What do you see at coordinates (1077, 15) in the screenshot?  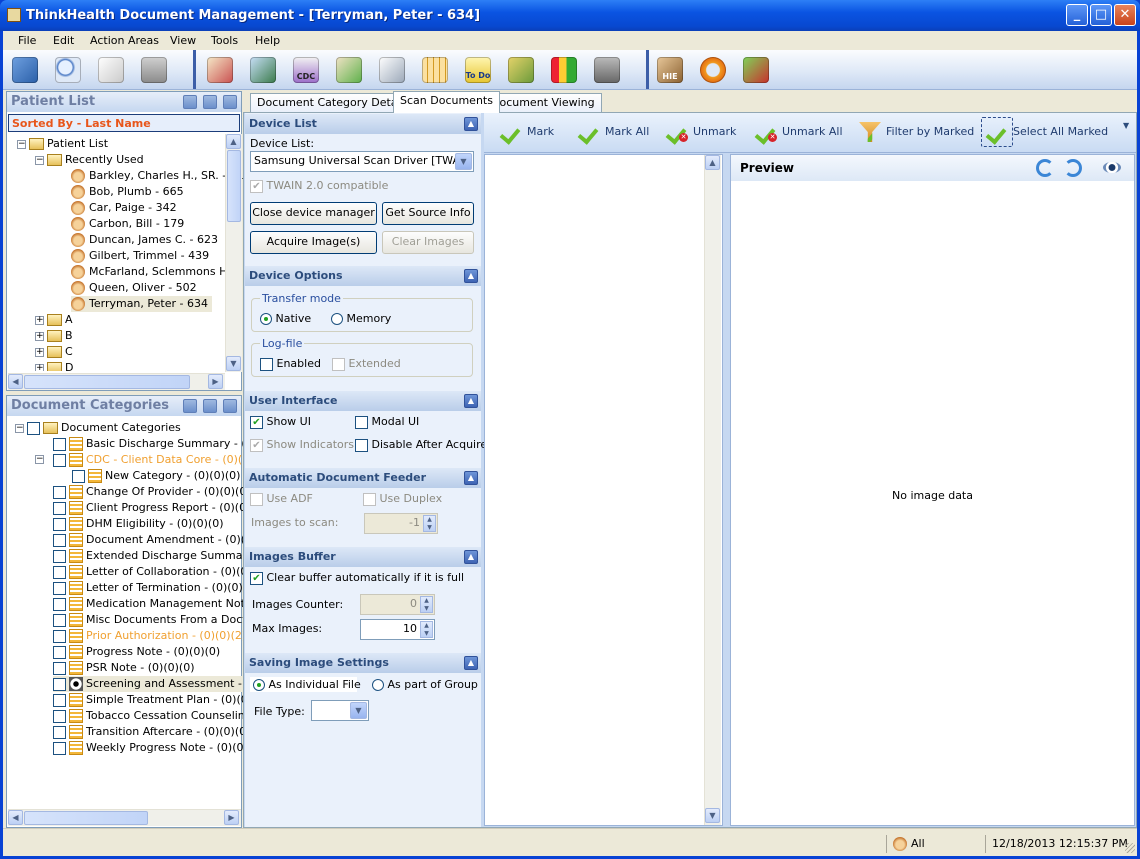 I see `minimize-button: _` at bounding box center [1077, 15].